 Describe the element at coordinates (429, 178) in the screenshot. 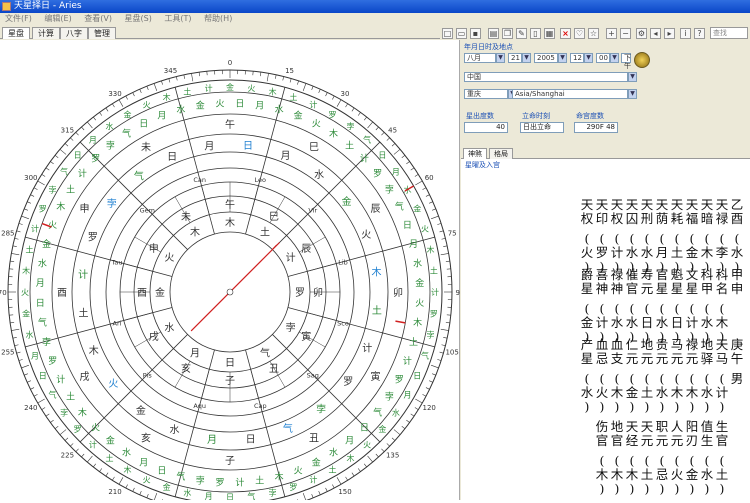

I see `degree-label: 60` at that location.